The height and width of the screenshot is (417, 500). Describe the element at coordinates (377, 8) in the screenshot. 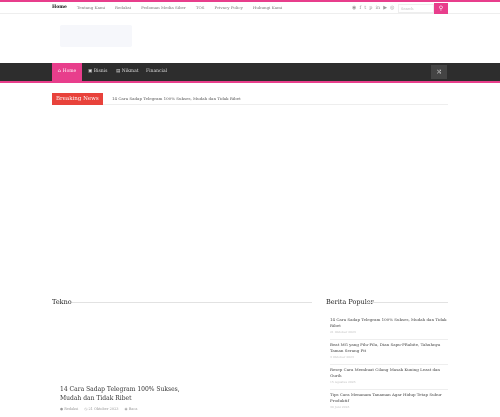

I see `linkedin-icon: in` at that location.